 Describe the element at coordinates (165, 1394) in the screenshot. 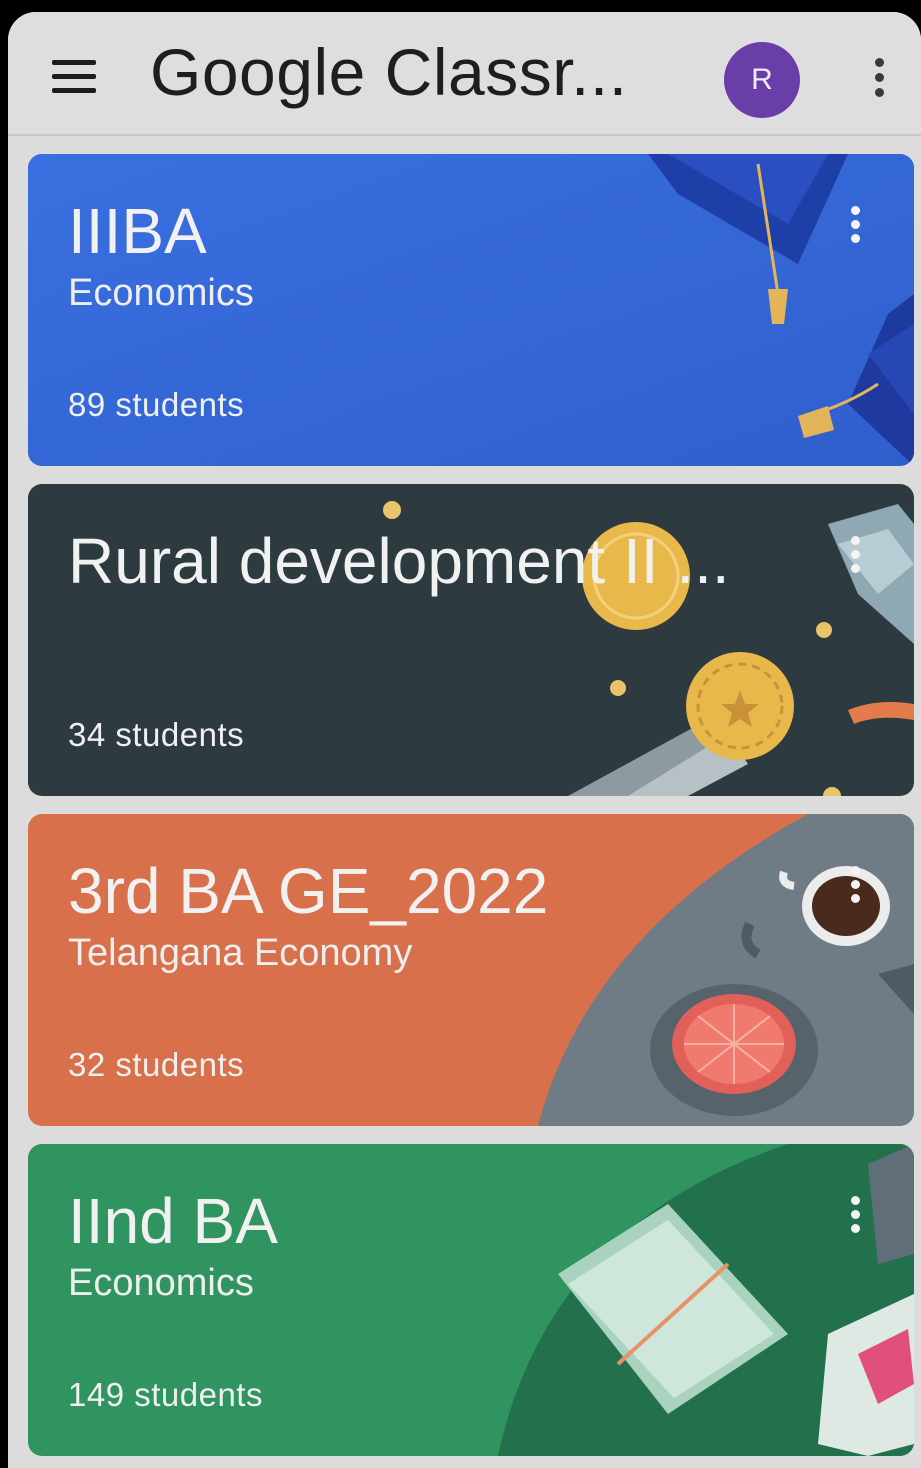

I see `student-count: 149 students` at that location.